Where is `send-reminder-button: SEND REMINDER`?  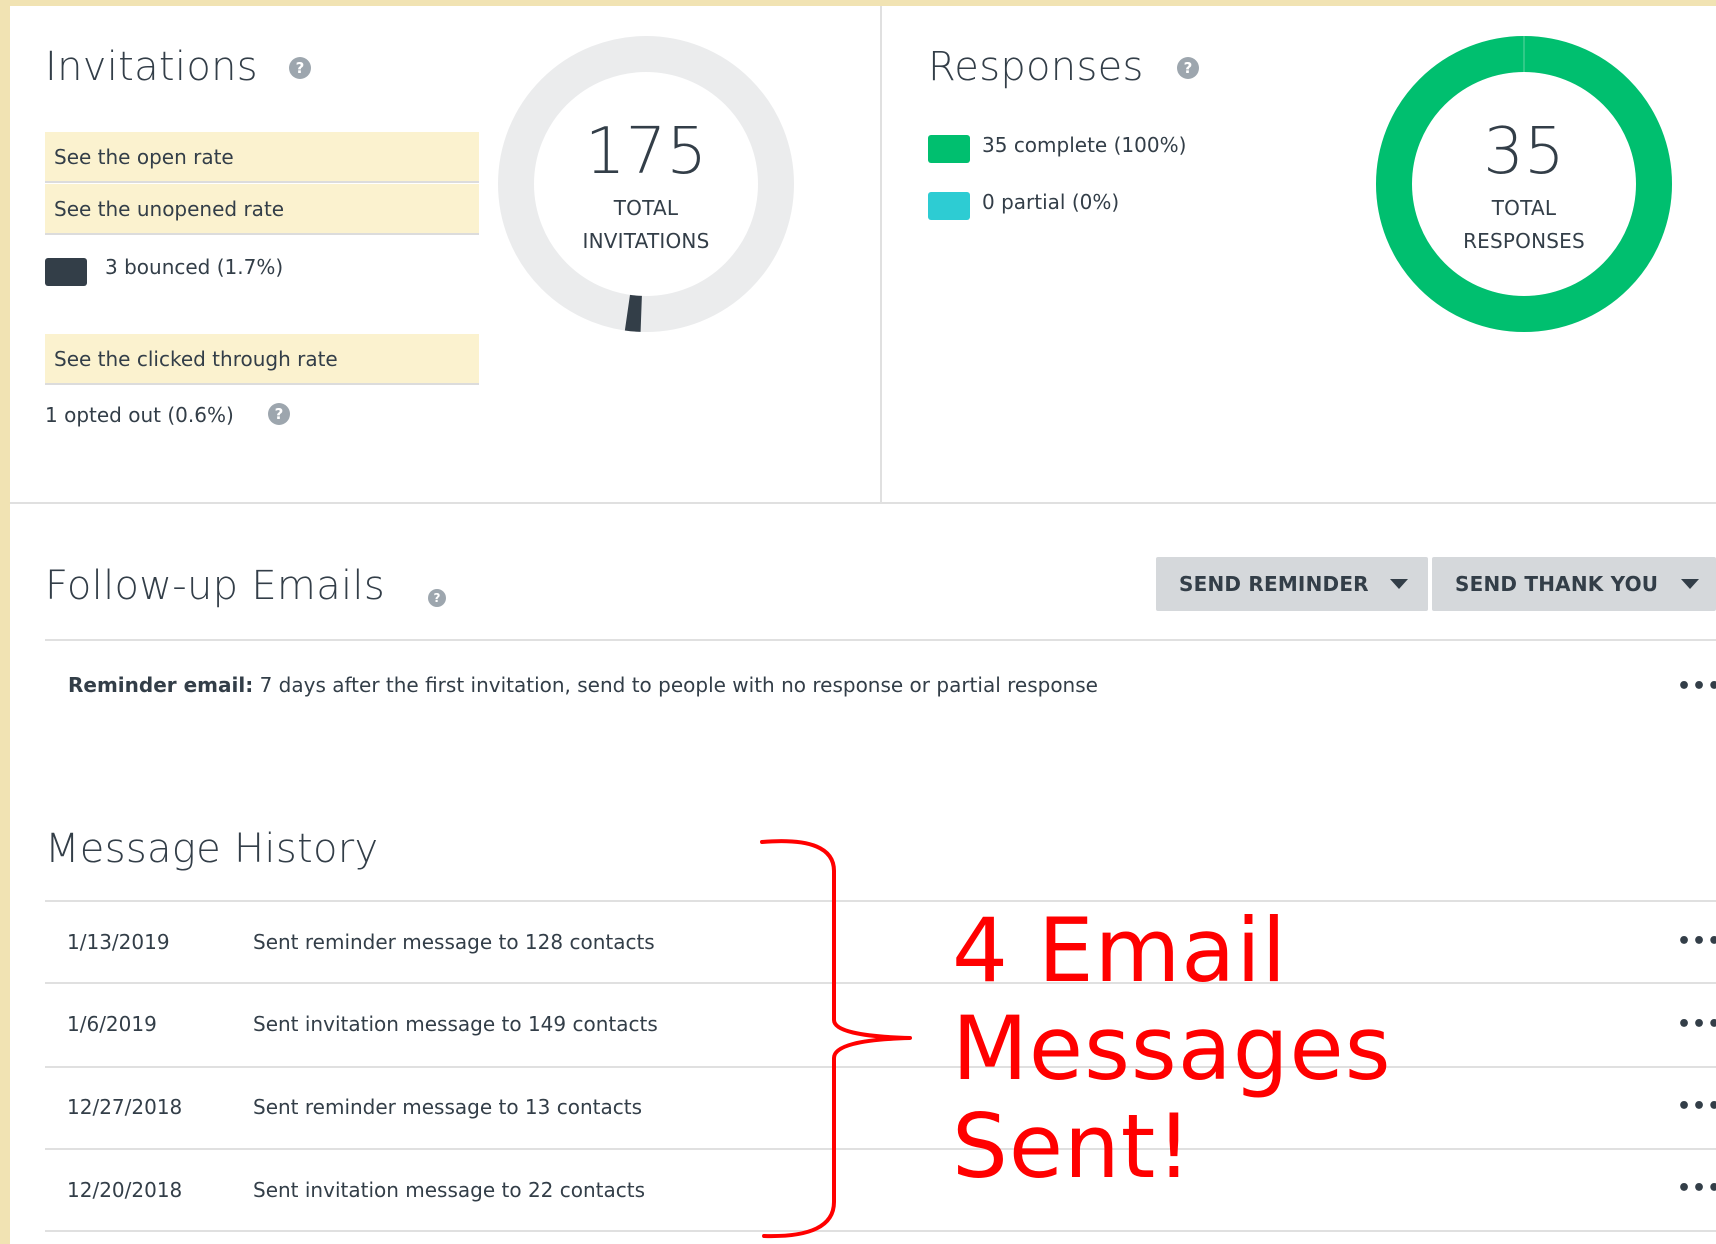 send-reminder-button: SEND REMINDER is located at coordinates (1292, 584).